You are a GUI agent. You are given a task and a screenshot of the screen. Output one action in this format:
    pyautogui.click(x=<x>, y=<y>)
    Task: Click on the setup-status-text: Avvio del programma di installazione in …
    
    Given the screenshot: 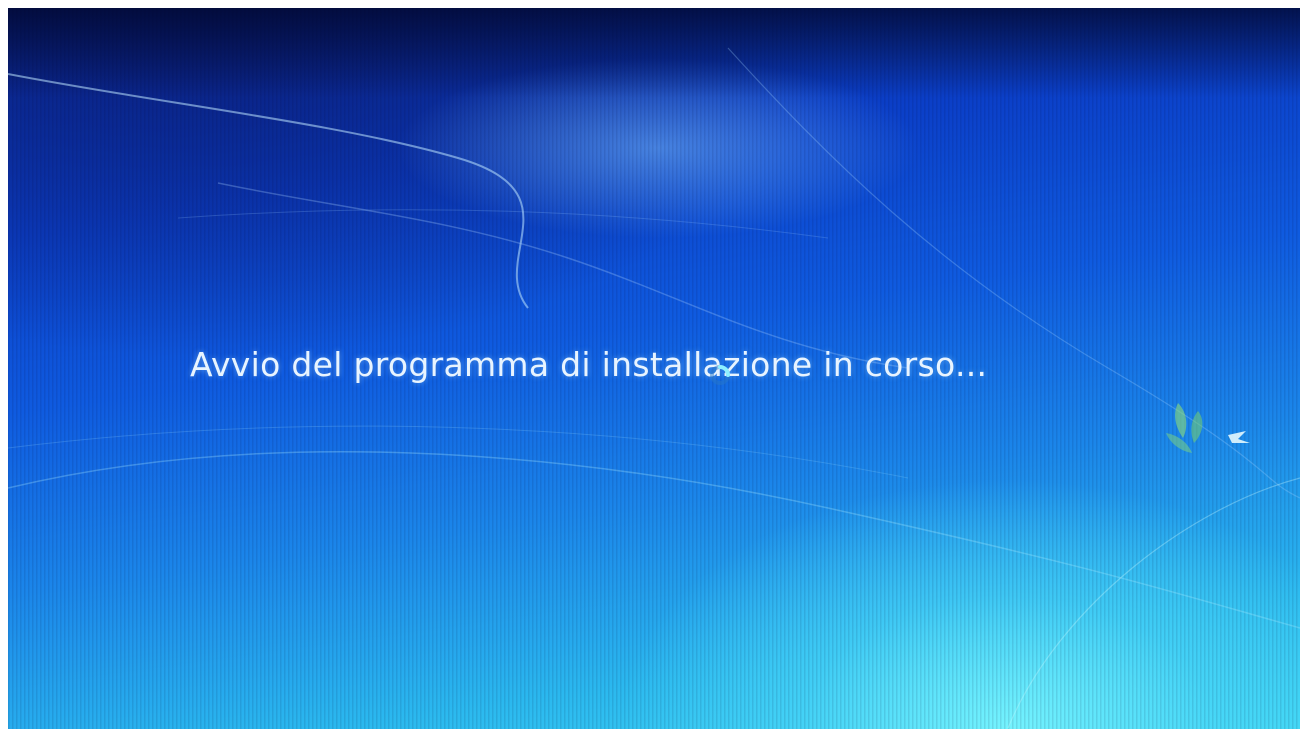 What is the action you would take?
    pyautogui.click(x=589, y=364)
    